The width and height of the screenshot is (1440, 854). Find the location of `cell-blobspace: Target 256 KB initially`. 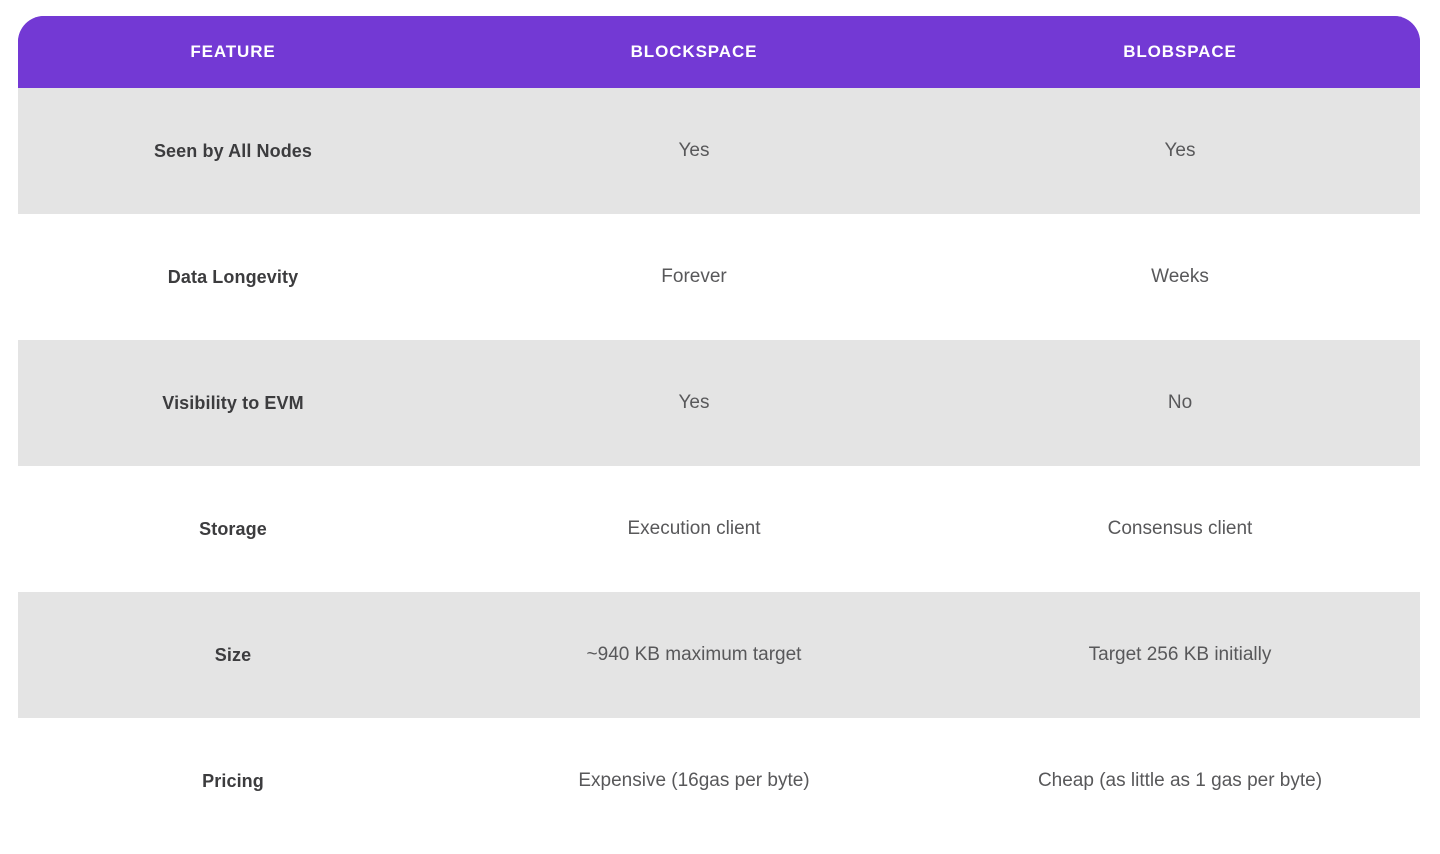

cell-blobspace: Target 256 KB initially is located at coordinates (1180, 655).